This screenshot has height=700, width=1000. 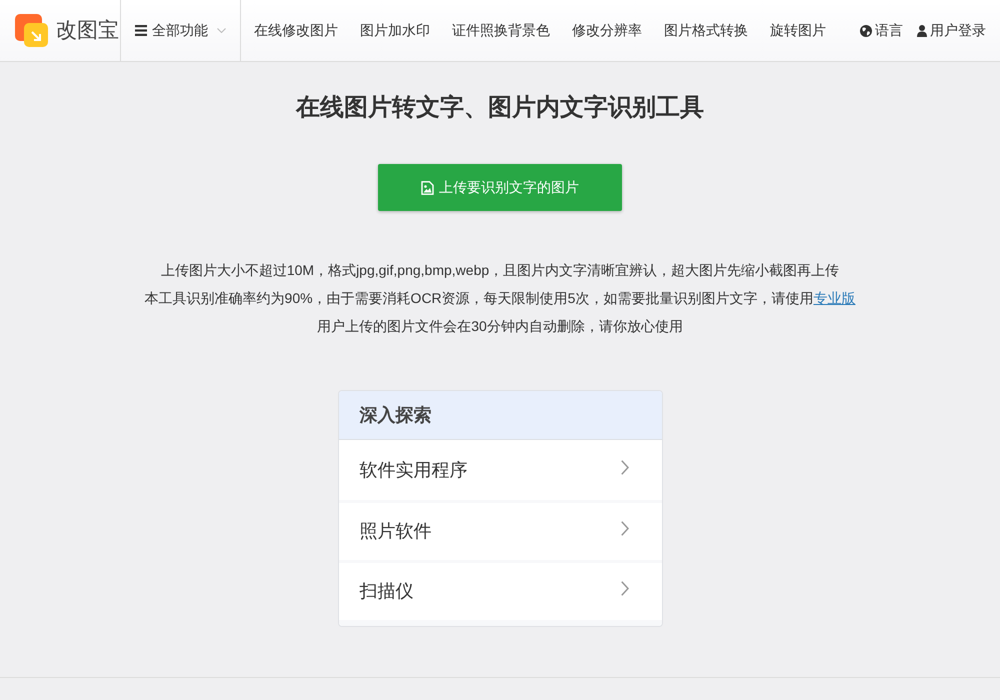 I want to click on image-file-icon, so click(x=427, y=187).